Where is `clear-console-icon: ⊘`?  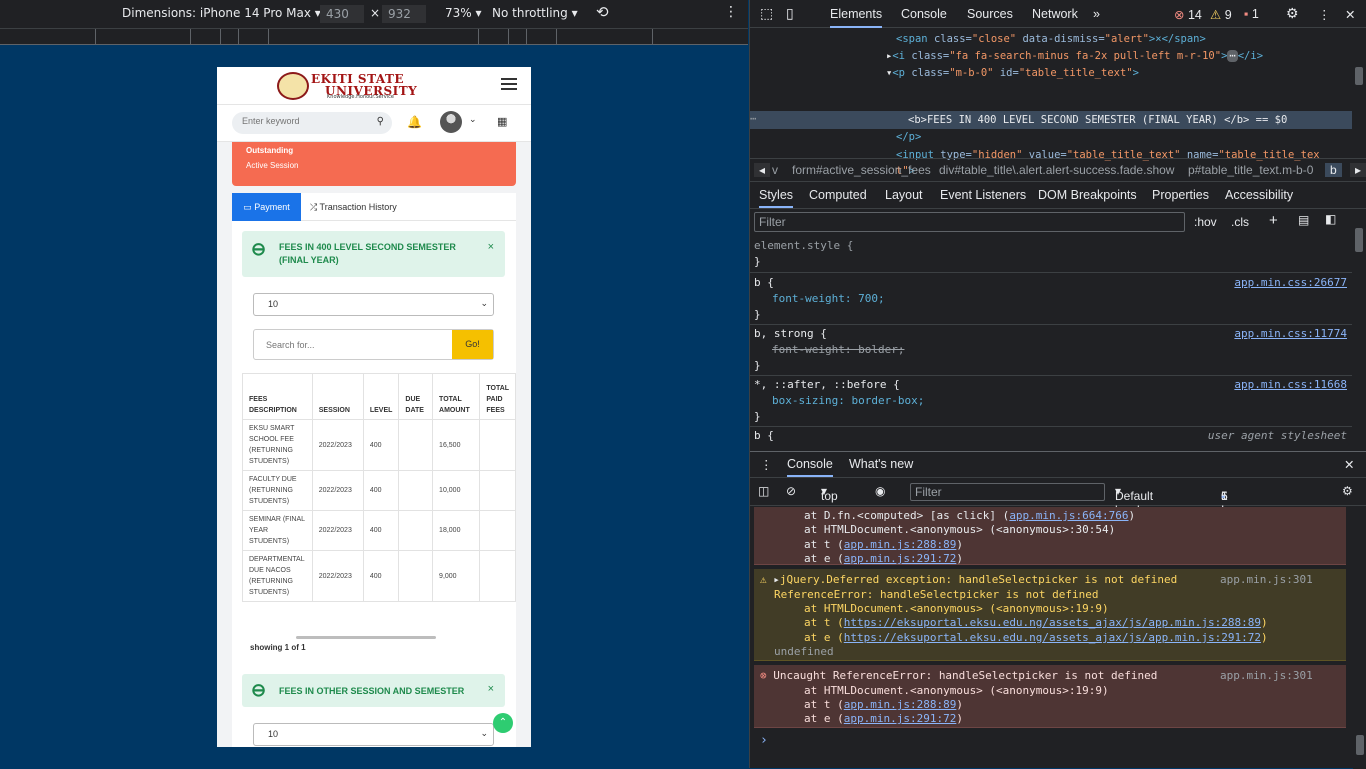
clear-console-icon: ⊘ is located at coordinates (791, 491).